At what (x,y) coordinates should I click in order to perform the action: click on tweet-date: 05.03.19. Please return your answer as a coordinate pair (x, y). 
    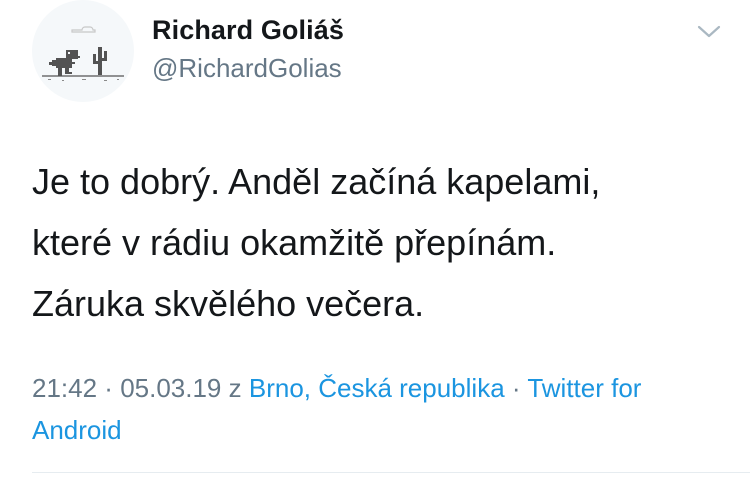
    Looking at the image, I should click on (170, 388).